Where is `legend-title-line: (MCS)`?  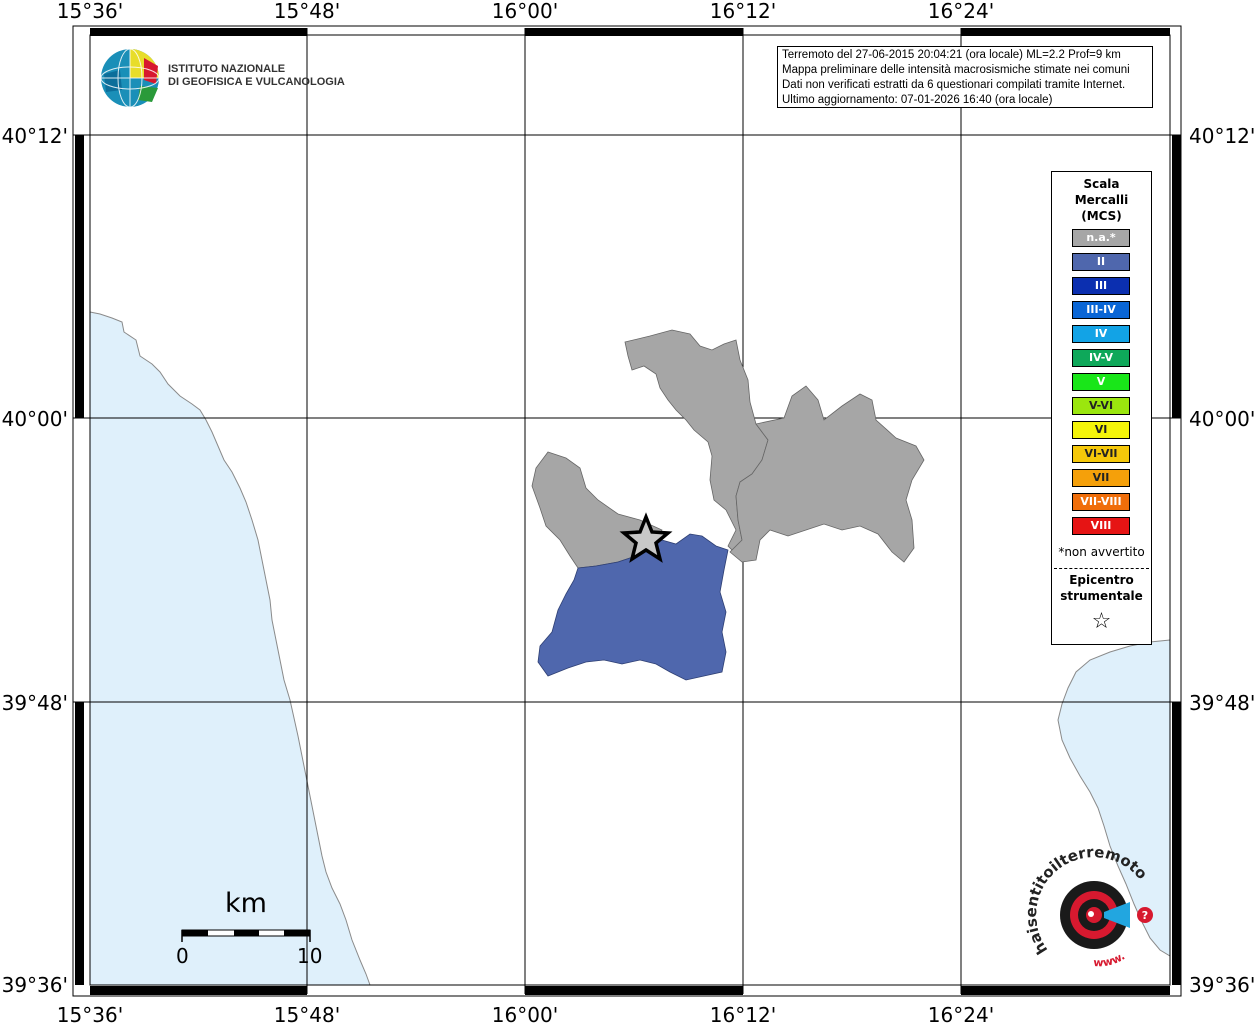
legend-title-line: (MCS) is located at coordinates (1101, 216).